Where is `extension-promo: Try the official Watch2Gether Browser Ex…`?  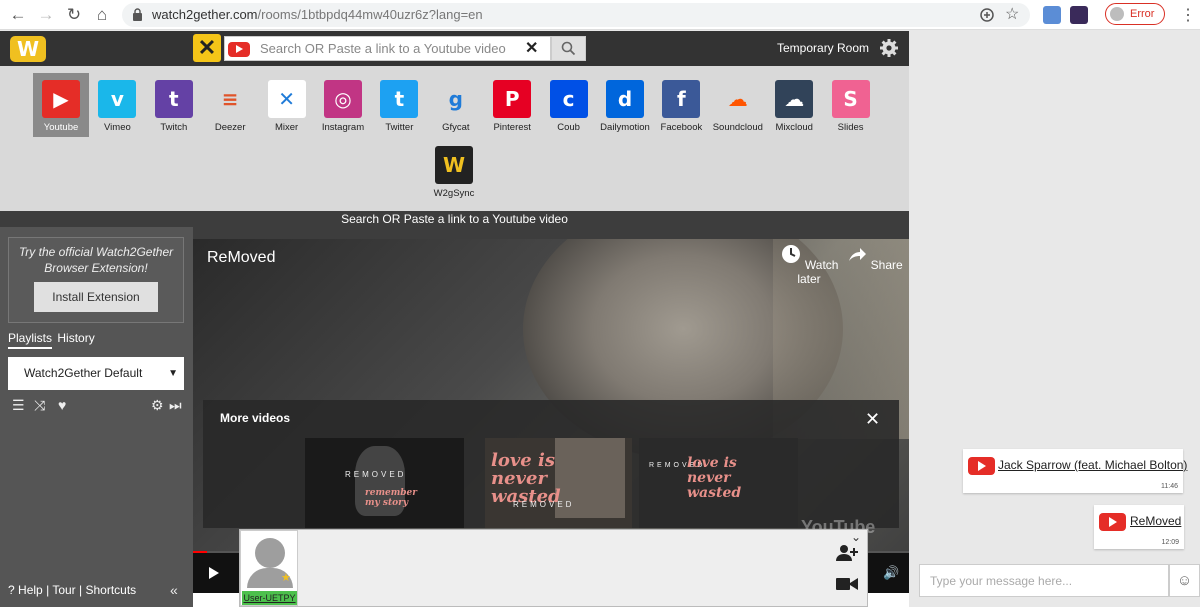 extension-promo: Try the official Watch2Gether Browser Ex… is located at coordinates (96, 280).